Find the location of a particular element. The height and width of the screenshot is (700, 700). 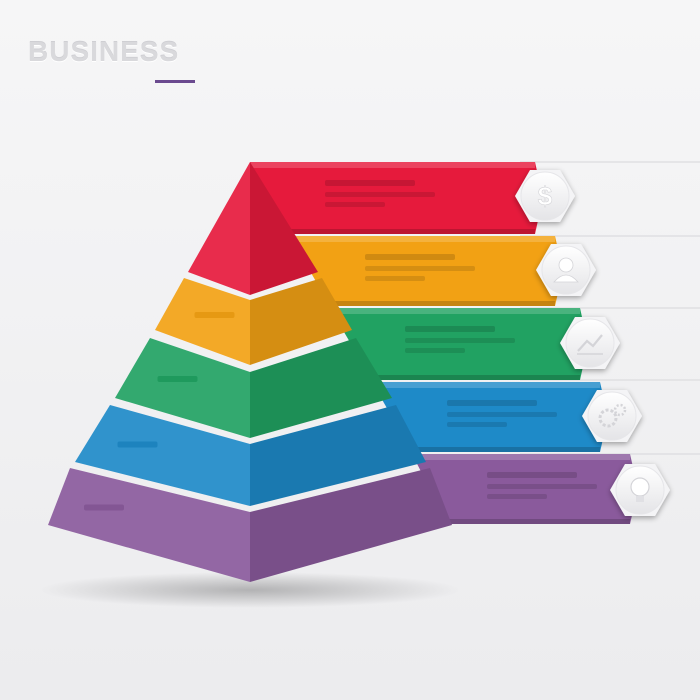

dollar-icon: $ is located at coordinates (545, 196).